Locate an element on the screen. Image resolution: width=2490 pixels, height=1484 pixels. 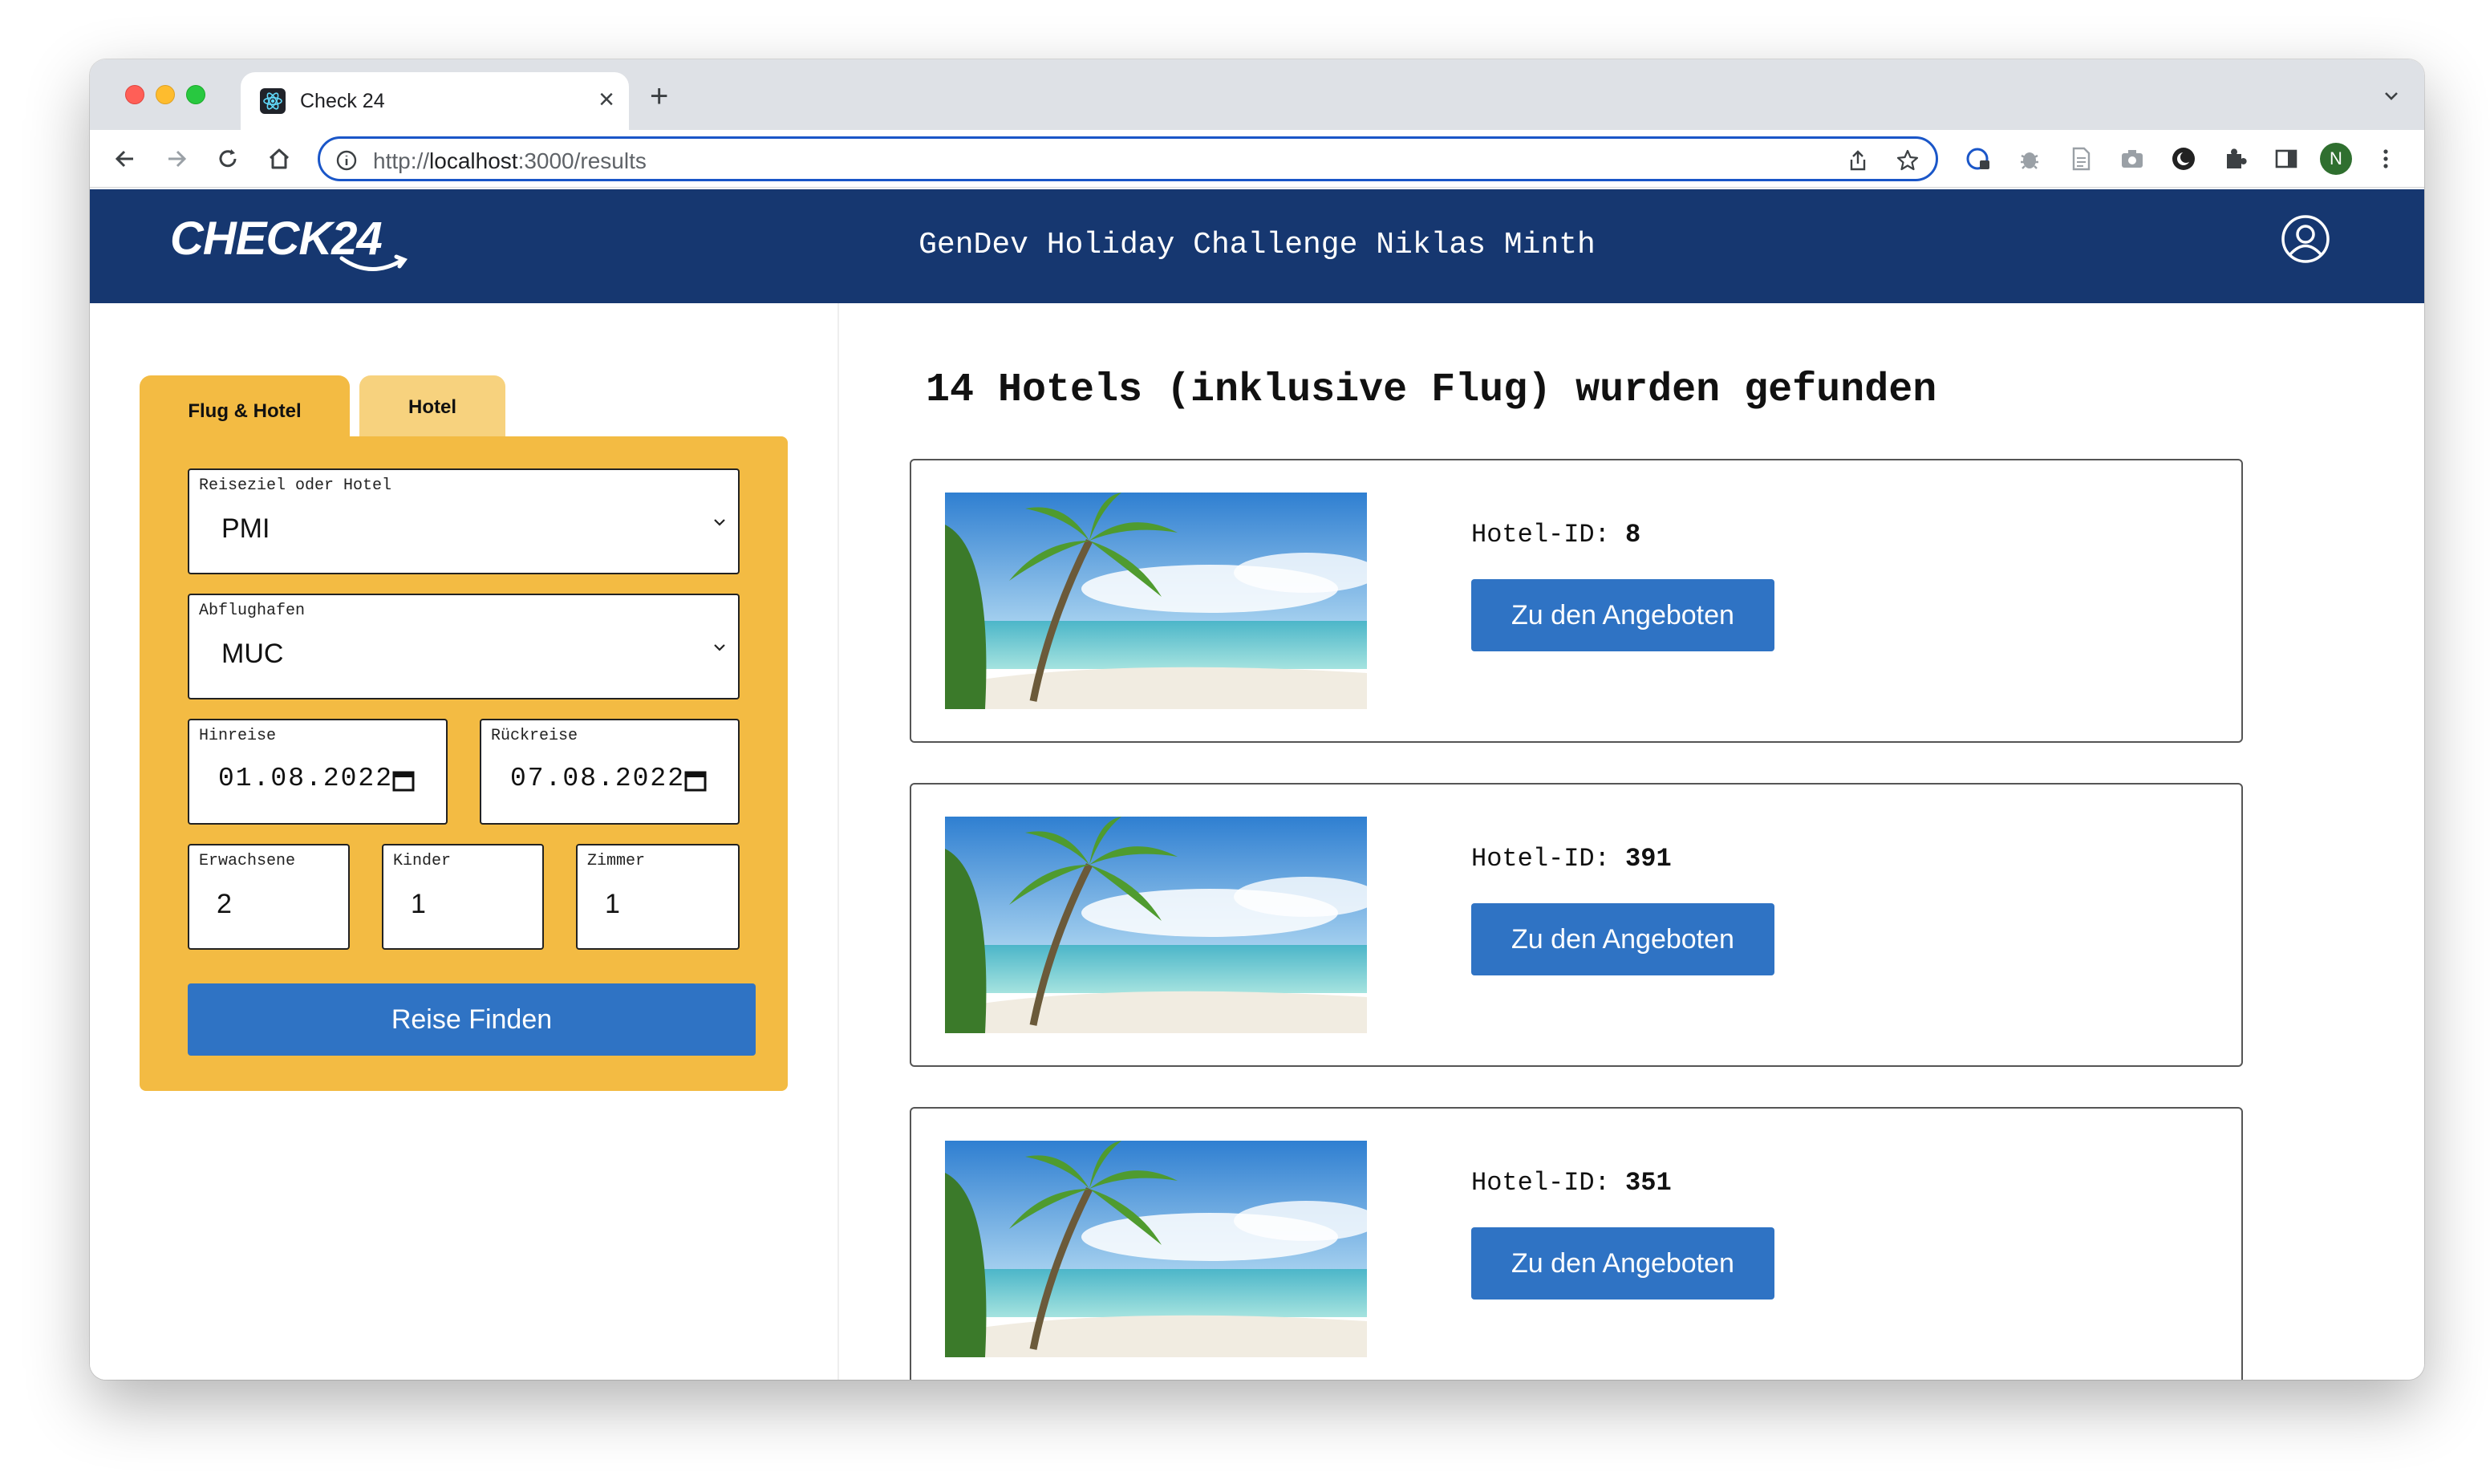
outbound-date-value: 01.08.2022 is located at coordinates (306, 778).